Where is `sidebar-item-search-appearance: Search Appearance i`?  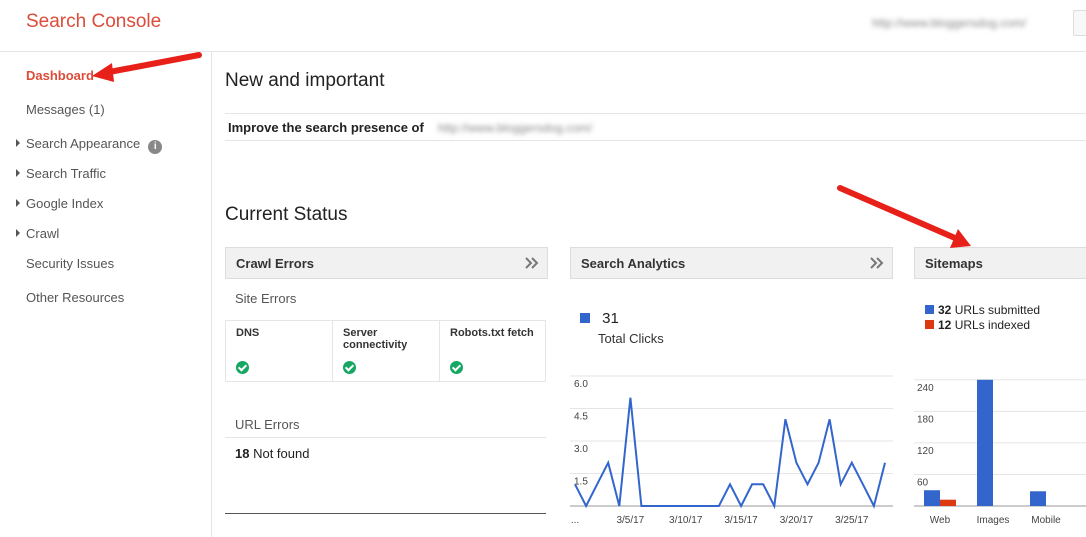
sidebar-item-search-appearance: Search Appearance i is located at coordinates (89, 145).